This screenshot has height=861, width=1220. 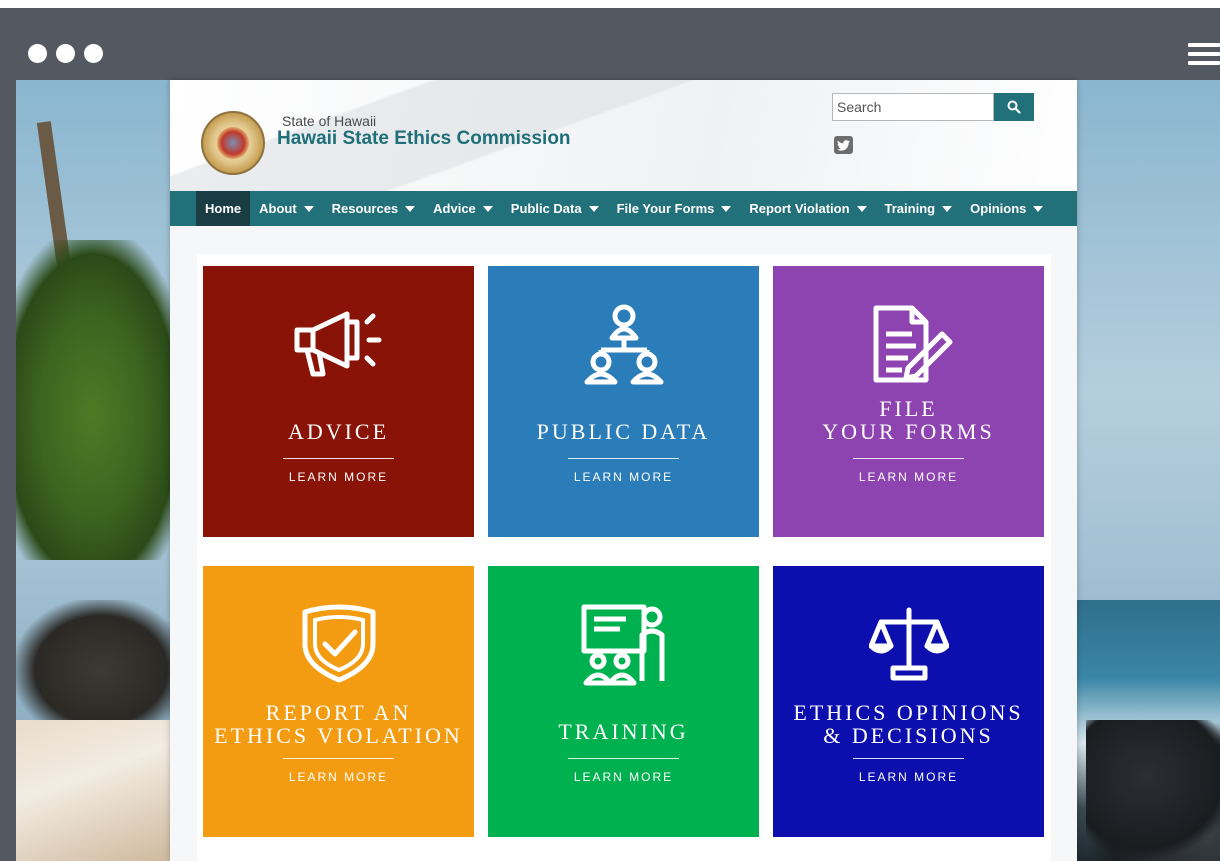 What do you see at coordinates (338, 344) in the screenshot?
I see `megaphone-icon` at bounding box center [338, 344].